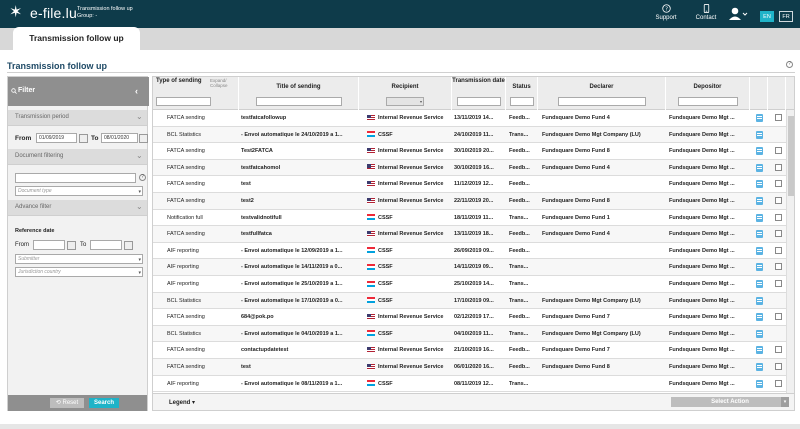 This screenshot has height=429, width=800. Describe the element at coordinates (196, 93) in the screenshot. I see `column-type: Type of sending Expand/ Collapse` at that location.